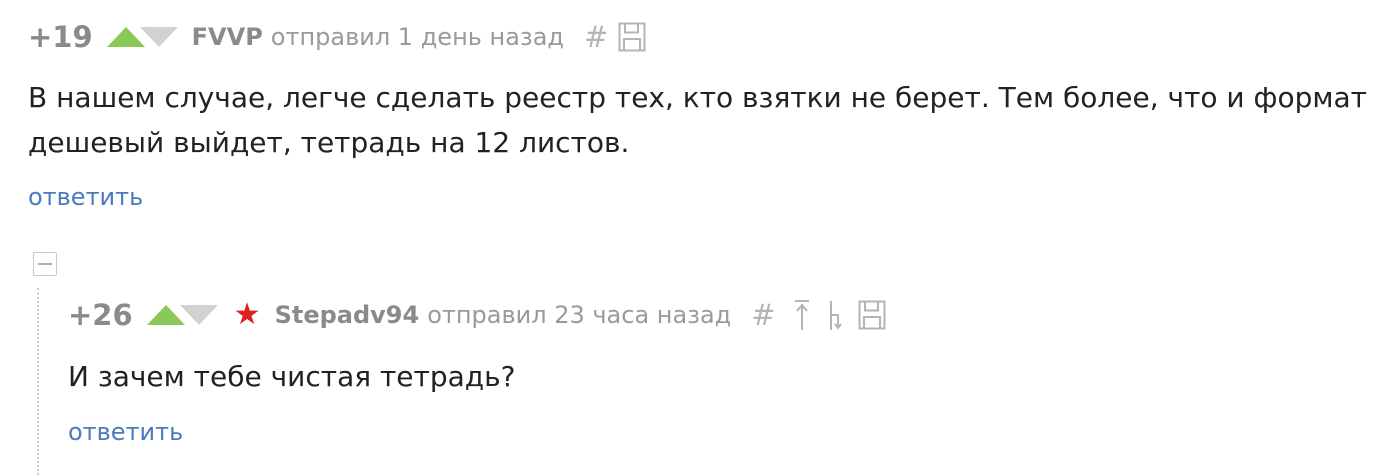 The image size is (1398, 475). What do you see at coordinates (247, 314) in the screenshot?
I see `star-icon: ★` at bounding box center [247, 314].